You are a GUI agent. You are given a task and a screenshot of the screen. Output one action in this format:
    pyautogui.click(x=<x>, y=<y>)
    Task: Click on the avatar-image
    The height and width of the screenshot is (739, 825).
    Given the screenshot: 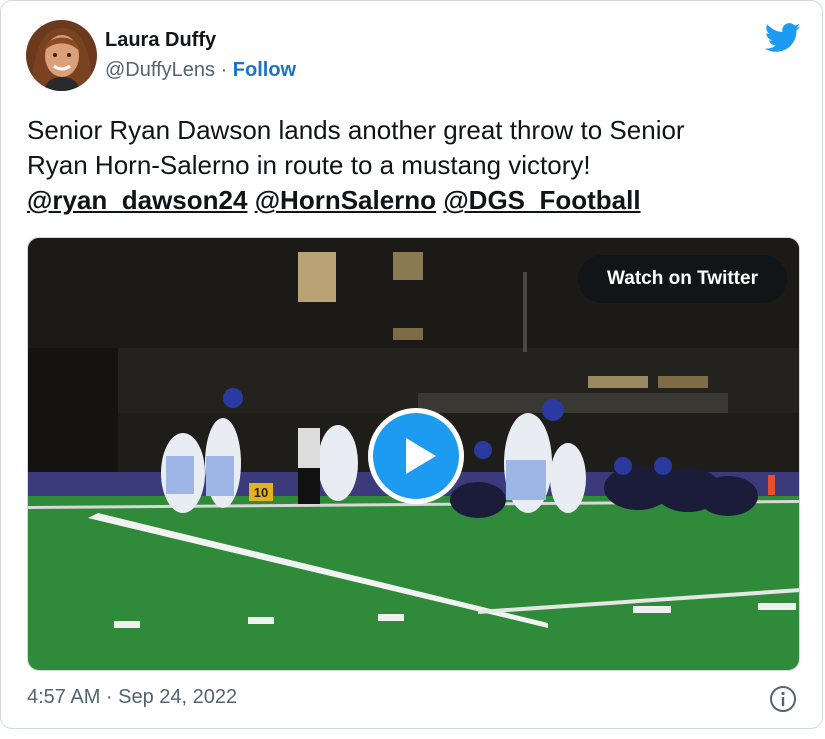 What is the action you would take?
    pyautogui.click(x=61, y=55)
    